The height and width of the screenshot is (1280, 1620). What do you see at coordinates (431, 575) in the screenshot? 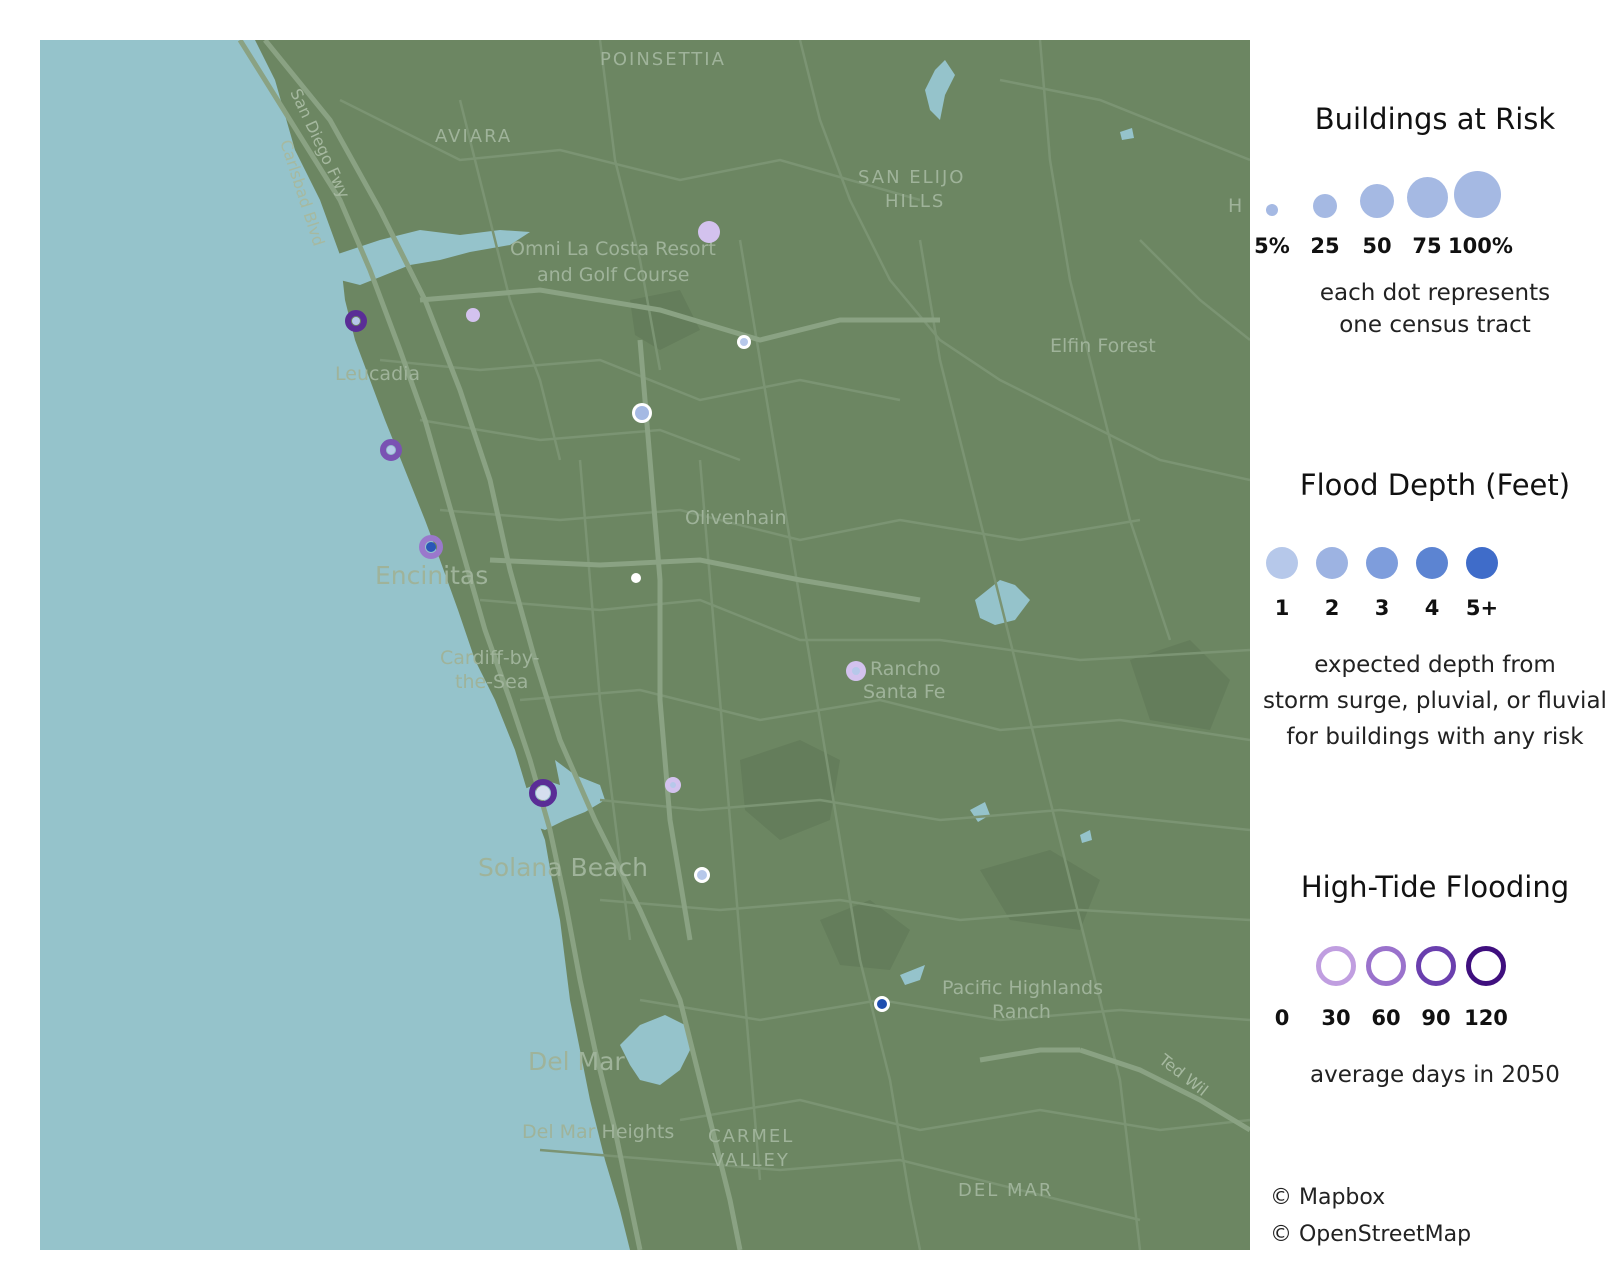
I see `label-encinitas: Encinitas` at bounding box center [431, 575].